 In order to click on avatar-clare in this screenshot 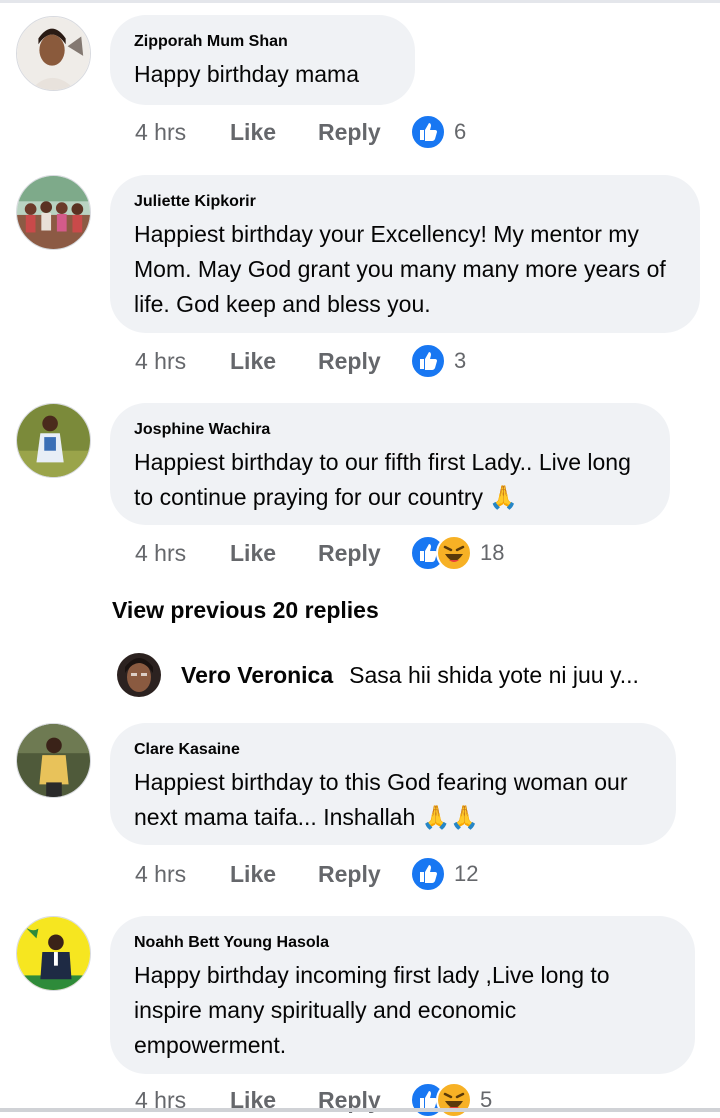, I will do `click(53, 760)`.